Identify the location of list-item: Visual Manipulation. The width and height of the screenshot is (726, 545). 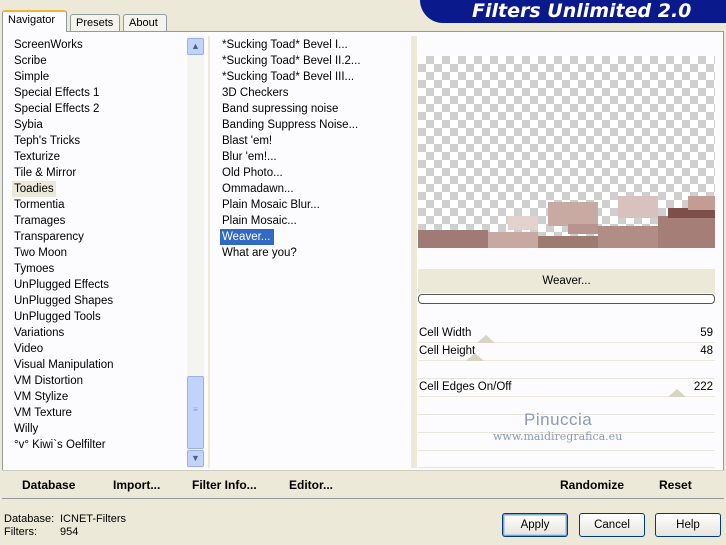
(98, 365).